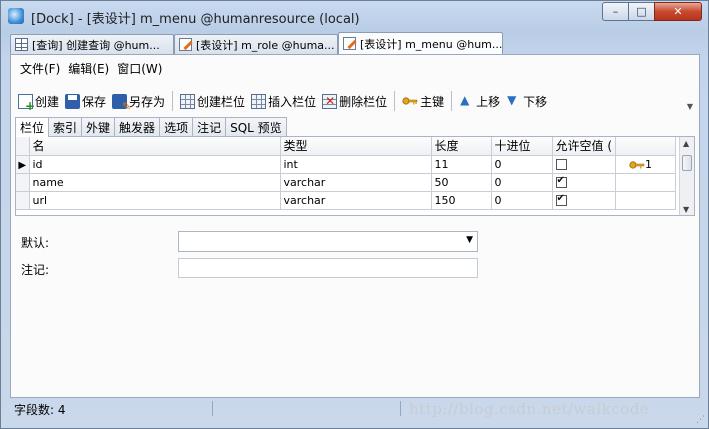 The width and height of the screenshot is (709, 429). Describe the element at coordinates (488, 101) in the screenshot. I see `move-up-label: 上移` at that location.